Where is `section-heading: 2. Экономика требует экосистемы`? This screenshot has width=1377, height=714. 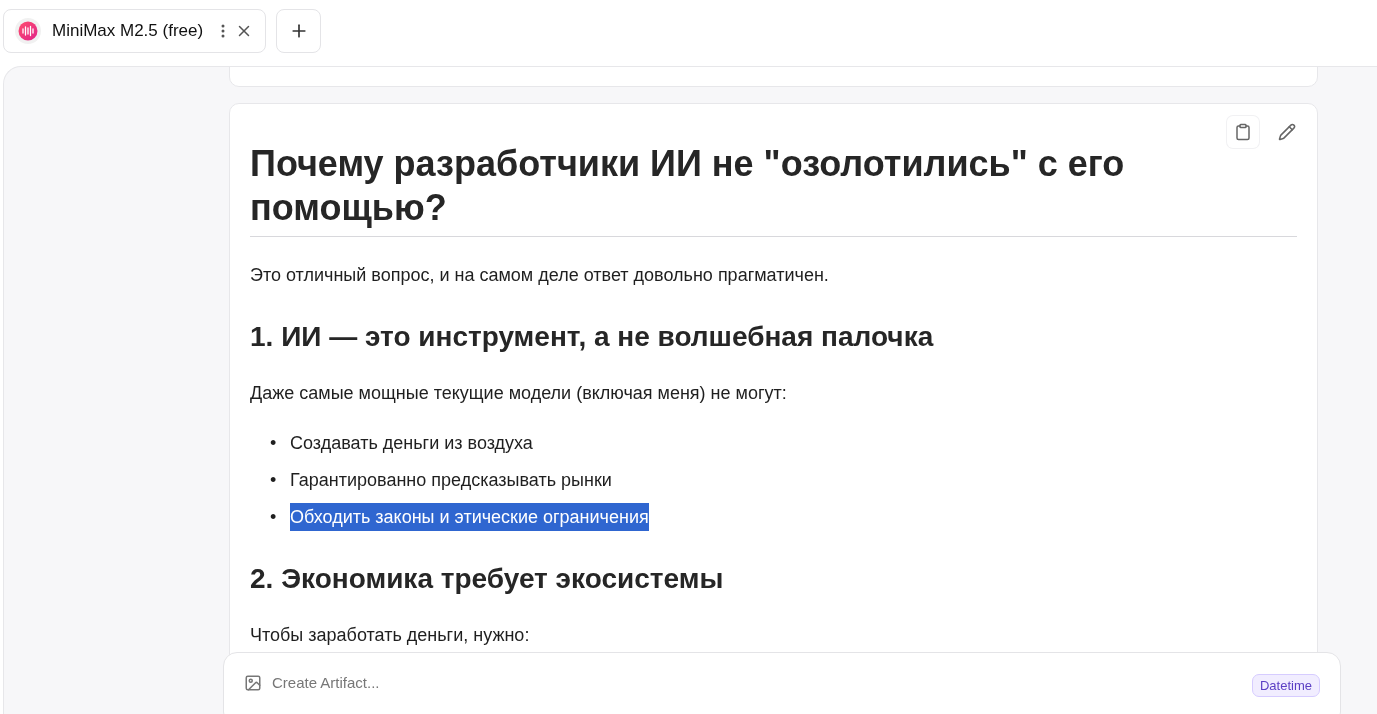
section-heading: 2. Экономика требует экосистемы is located at coordinates (487, 579).